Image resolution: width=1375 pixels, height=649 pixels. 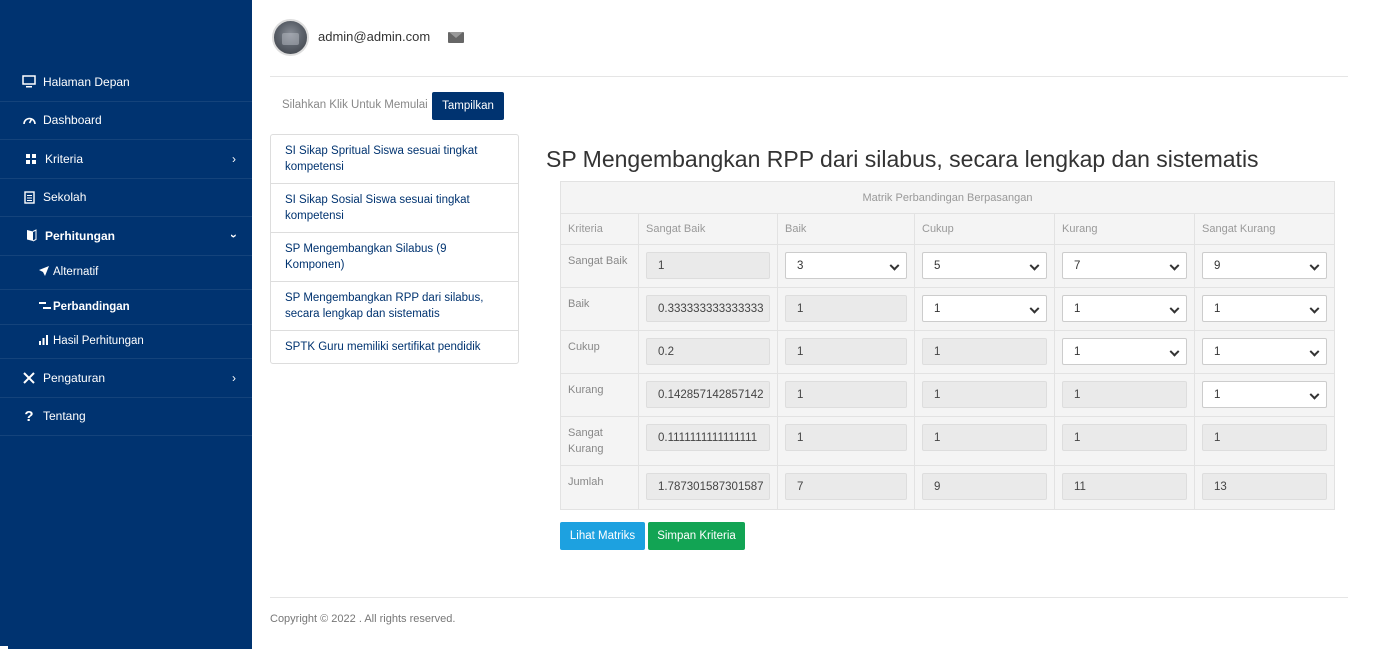 What do you see at coordinates (947, 197) in the screenshot?
I see `matrix-caption: Matrik Perbandingan Berpasangan` at bounding box center [947, 197].